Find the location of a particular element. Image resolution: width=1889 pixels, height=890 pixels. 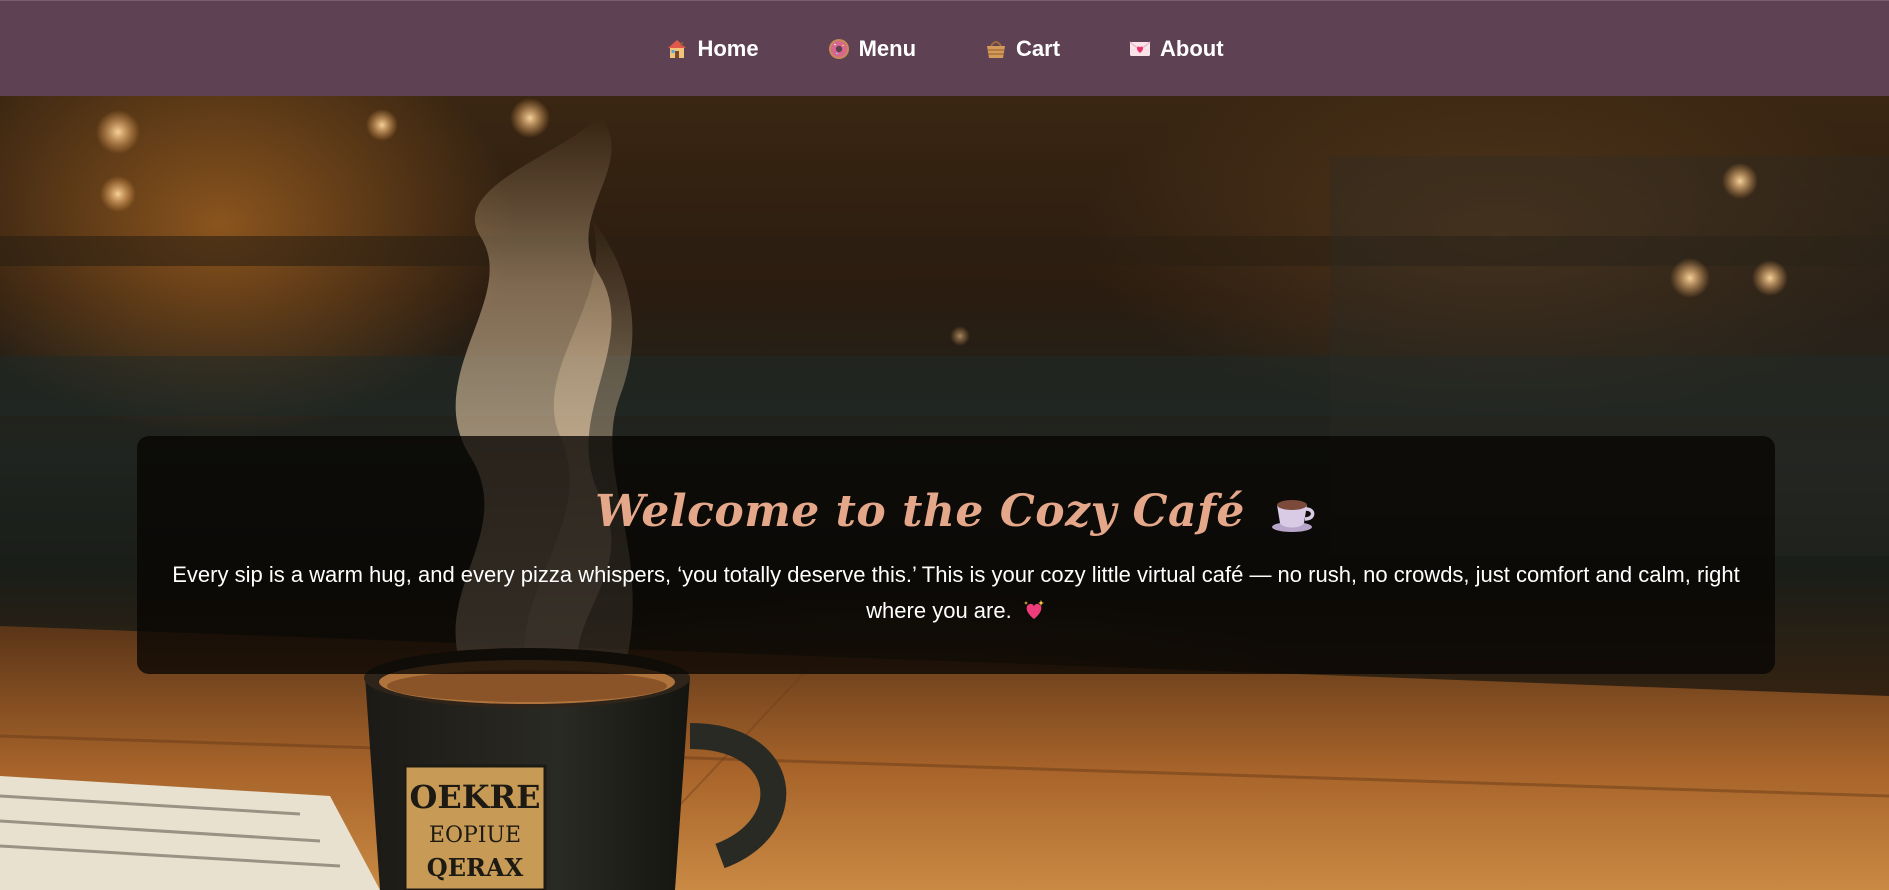

nav-about-link: About is located at coordinates (1176, 49).